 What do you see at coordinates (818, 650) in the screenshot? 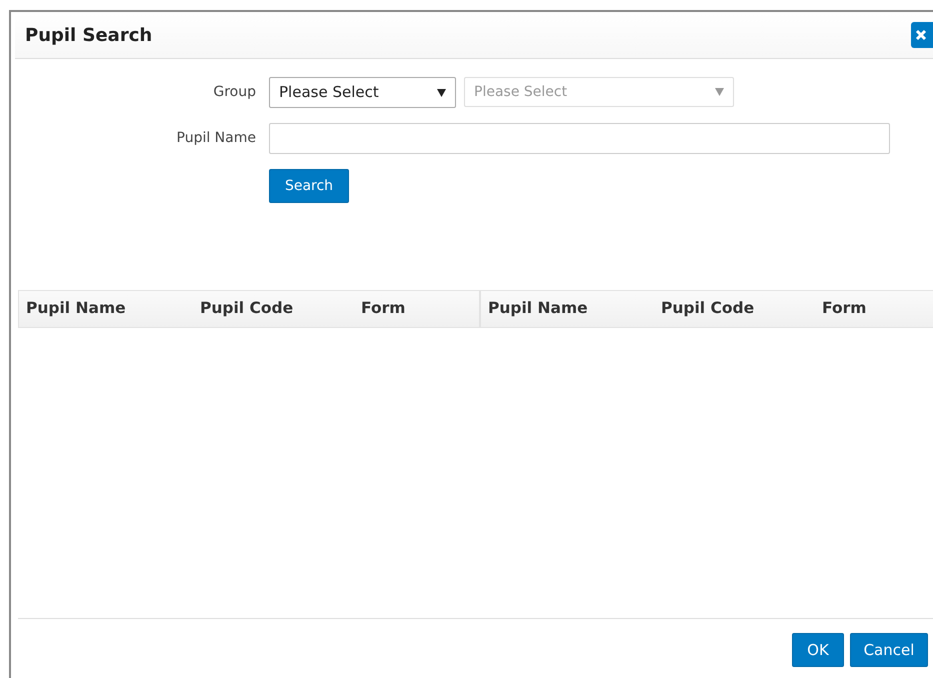
I see `ok-button: OK` at bounding box center [818, 650].